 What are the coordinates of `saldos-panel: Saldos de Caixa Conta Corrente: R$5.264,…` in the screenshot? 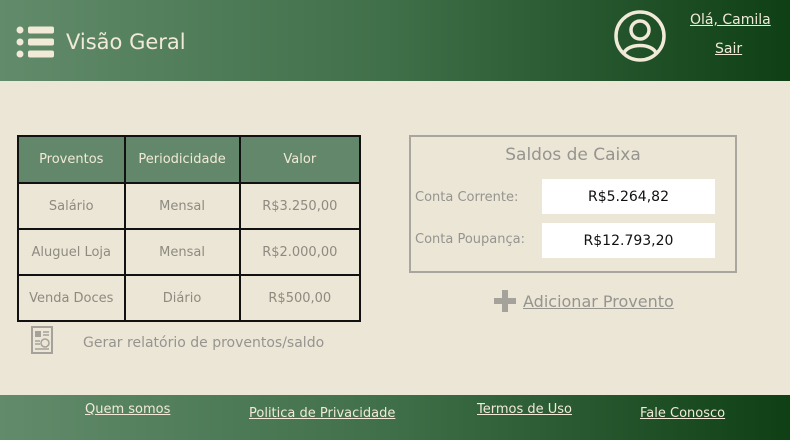 It's located at (573, 204).